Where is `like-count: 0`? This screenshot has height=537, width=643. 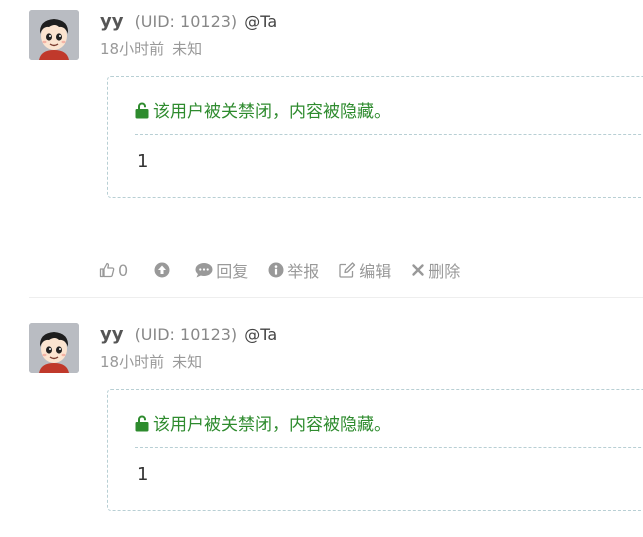
like-count: 0 is located at coordinates (123, 270).